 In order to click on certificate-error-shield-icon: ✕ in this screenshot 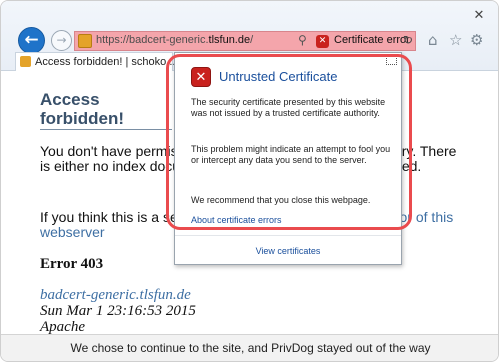, I will do `click(322, 41)`.